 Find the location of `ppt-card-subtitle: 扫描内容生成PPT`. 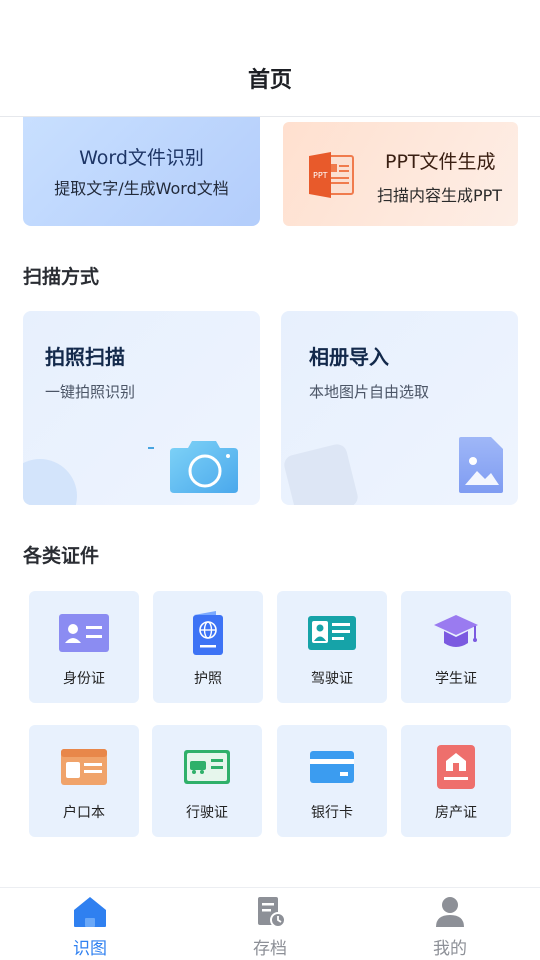

ppt-card-subtitle: 扫描内容生成PPT is located at coordinates (440, 195).